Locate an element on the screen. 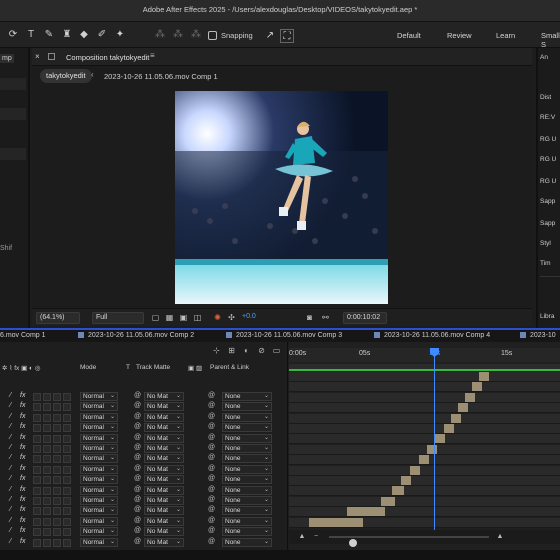  project-tab: mp is located at coordinates (7, 58).